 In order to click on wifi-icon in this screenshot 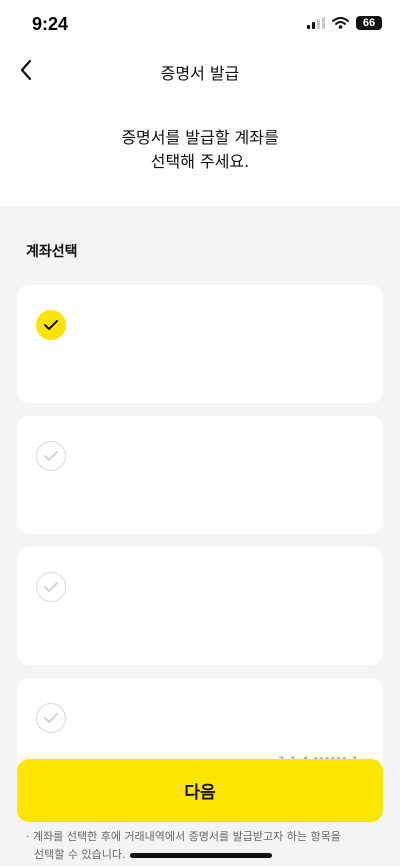, I will do `click(340, 23)`.